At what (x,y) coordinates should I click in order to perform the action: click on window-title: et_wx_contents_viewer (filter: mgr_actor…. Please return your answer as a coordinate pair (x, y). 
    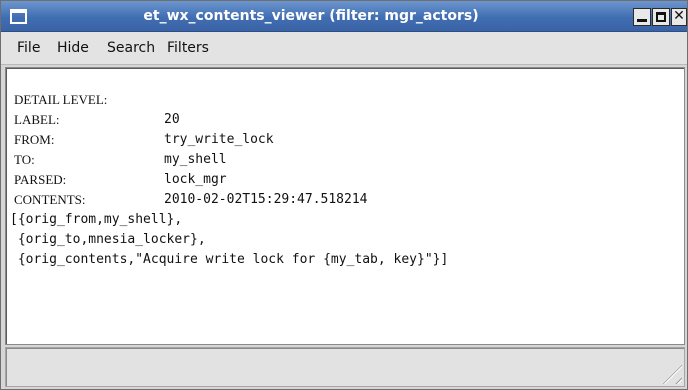
    Looking at the image, I should click on (311, 16).